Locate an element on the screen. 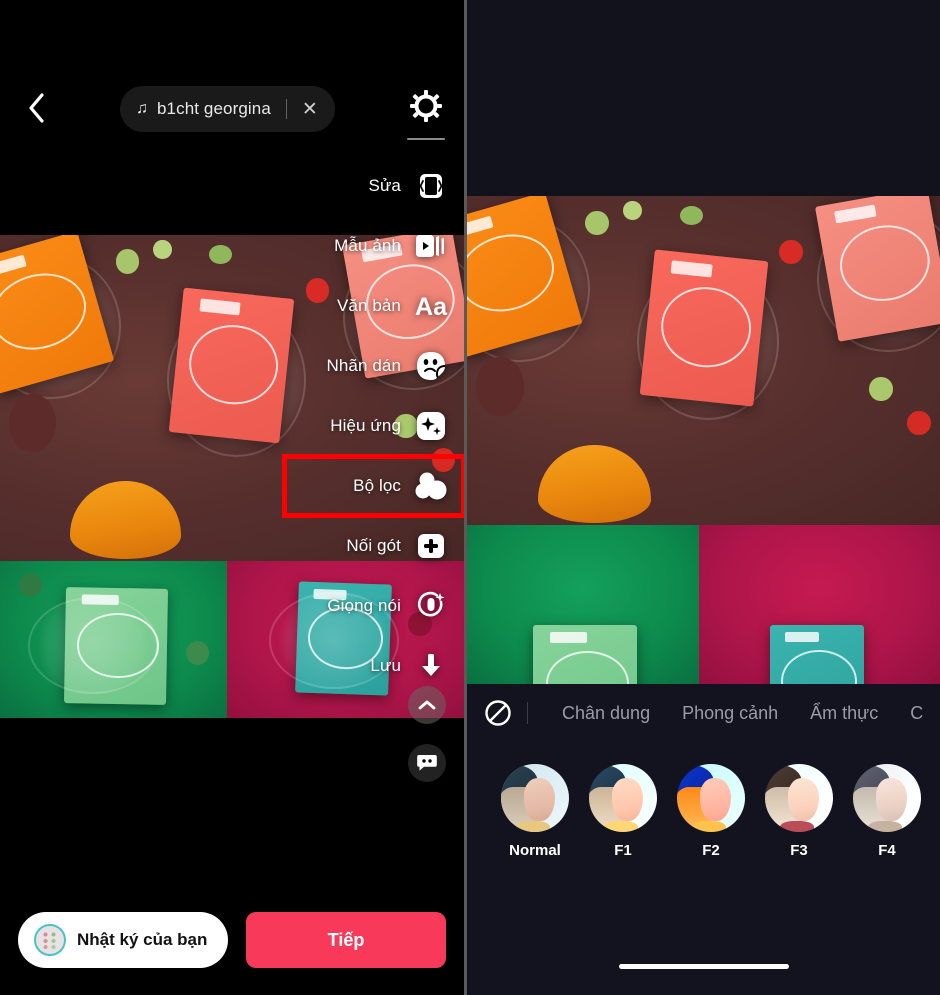 The image size is (940, 995). tool-mau-anh: Mẫu ảnh is located at coordinates (374, 246).